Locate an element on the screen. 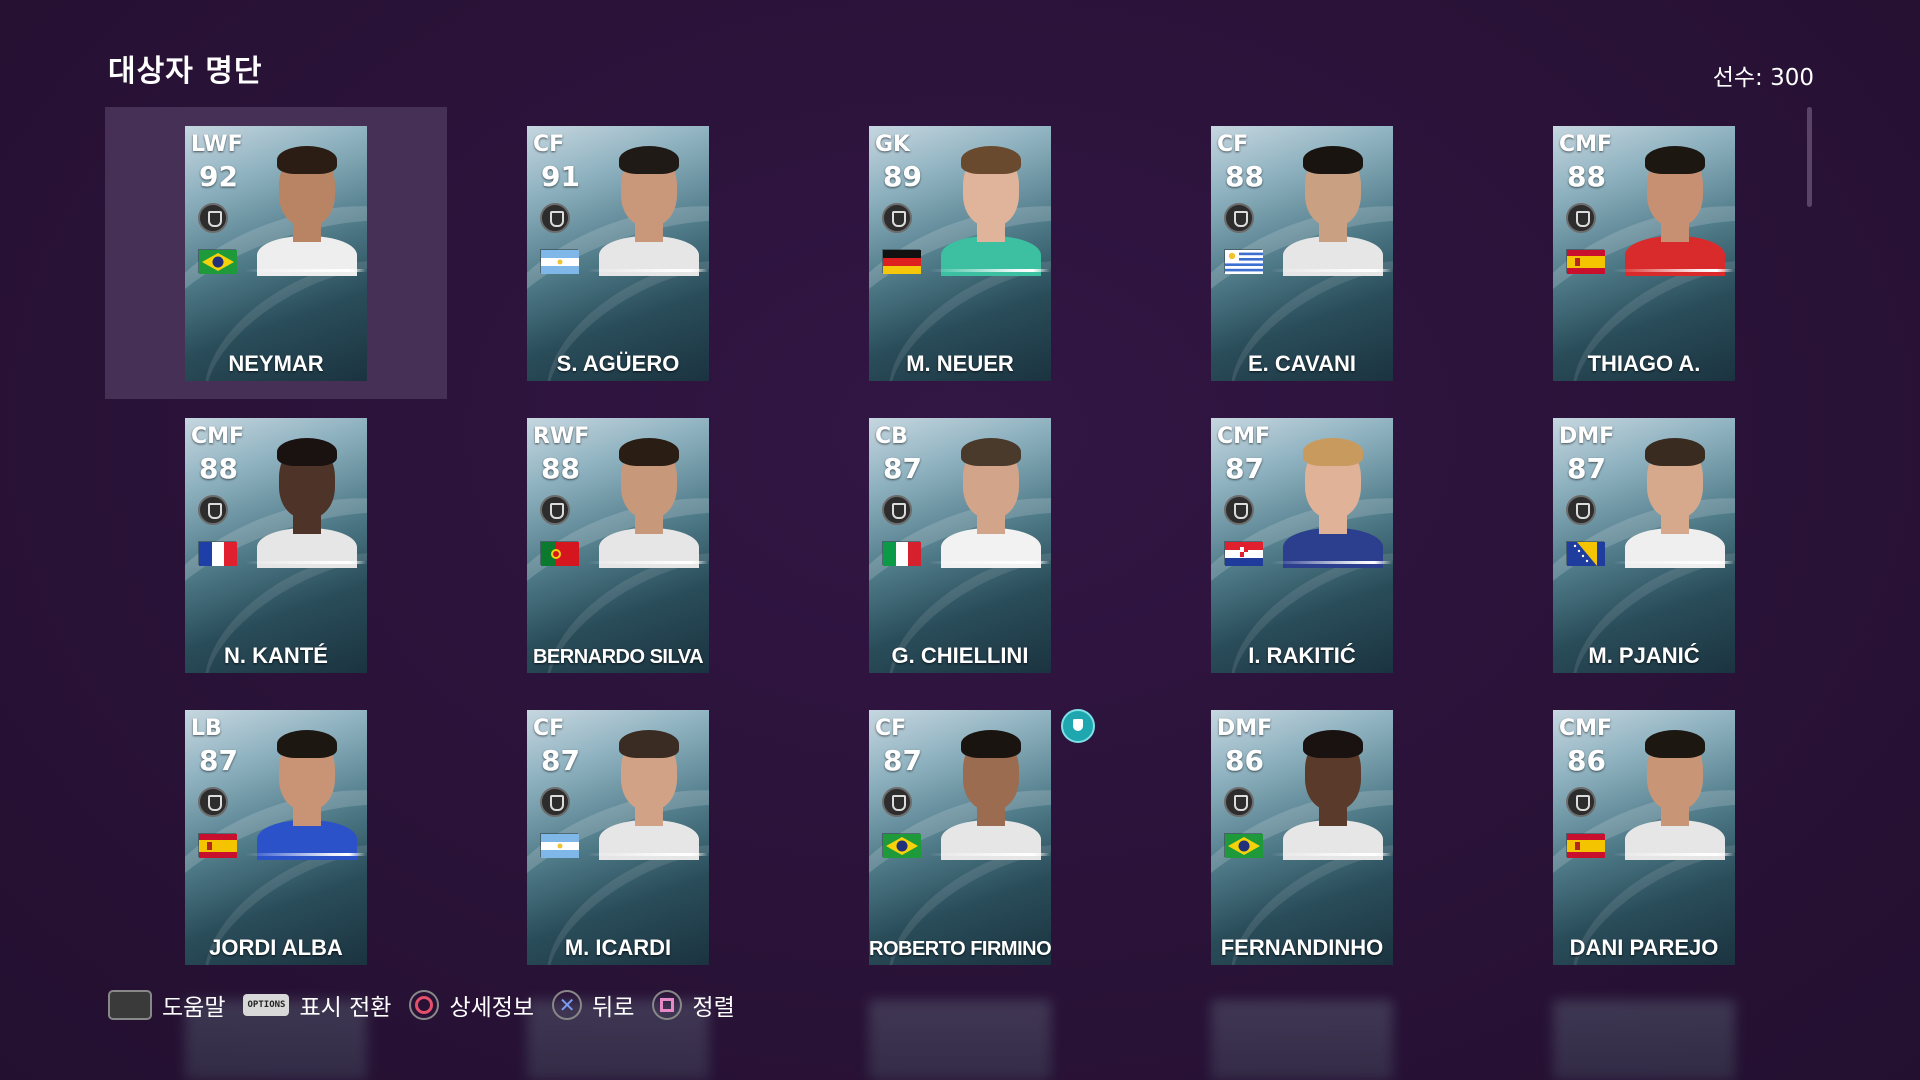 The height and width of the screenshot is (1080, 1920). player-card-cell: CMF 88 THIAGO A. is located at coordinates (1644, 253).